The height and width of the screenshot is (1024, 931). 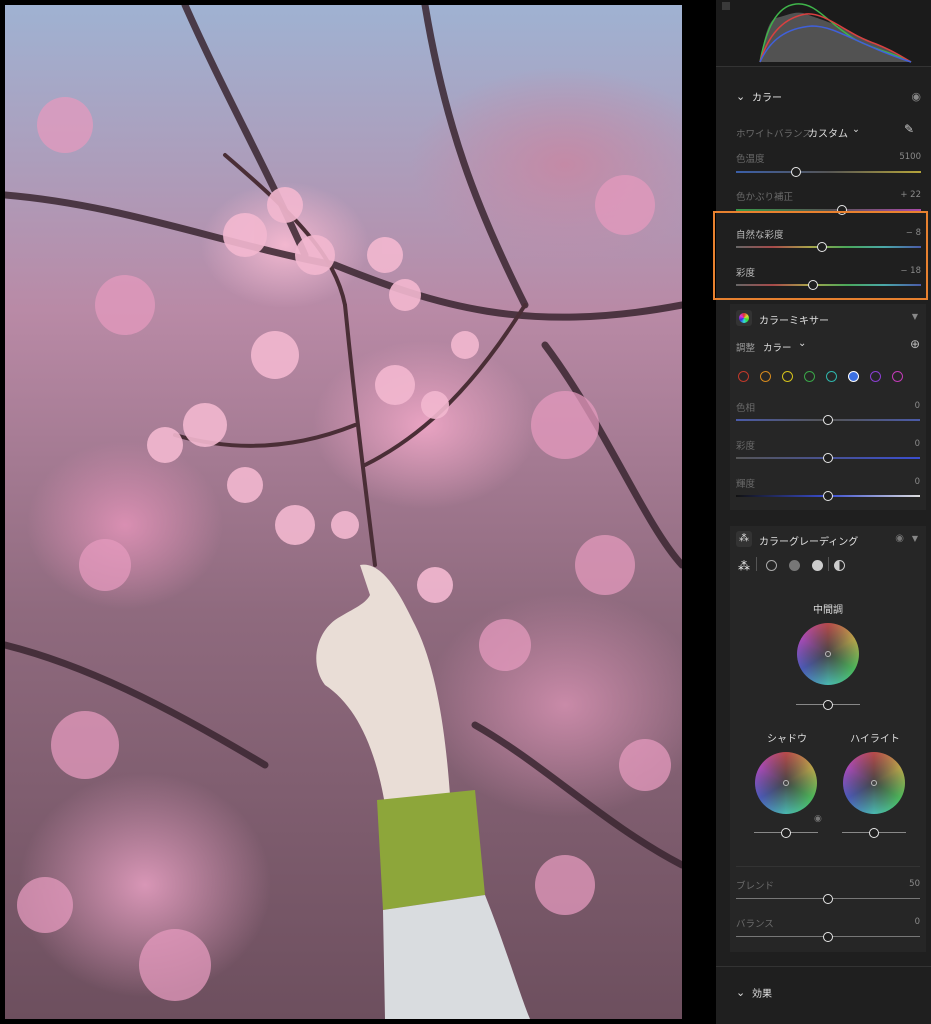 I want to click on shadows-wheel, so click(x=786, y=783).